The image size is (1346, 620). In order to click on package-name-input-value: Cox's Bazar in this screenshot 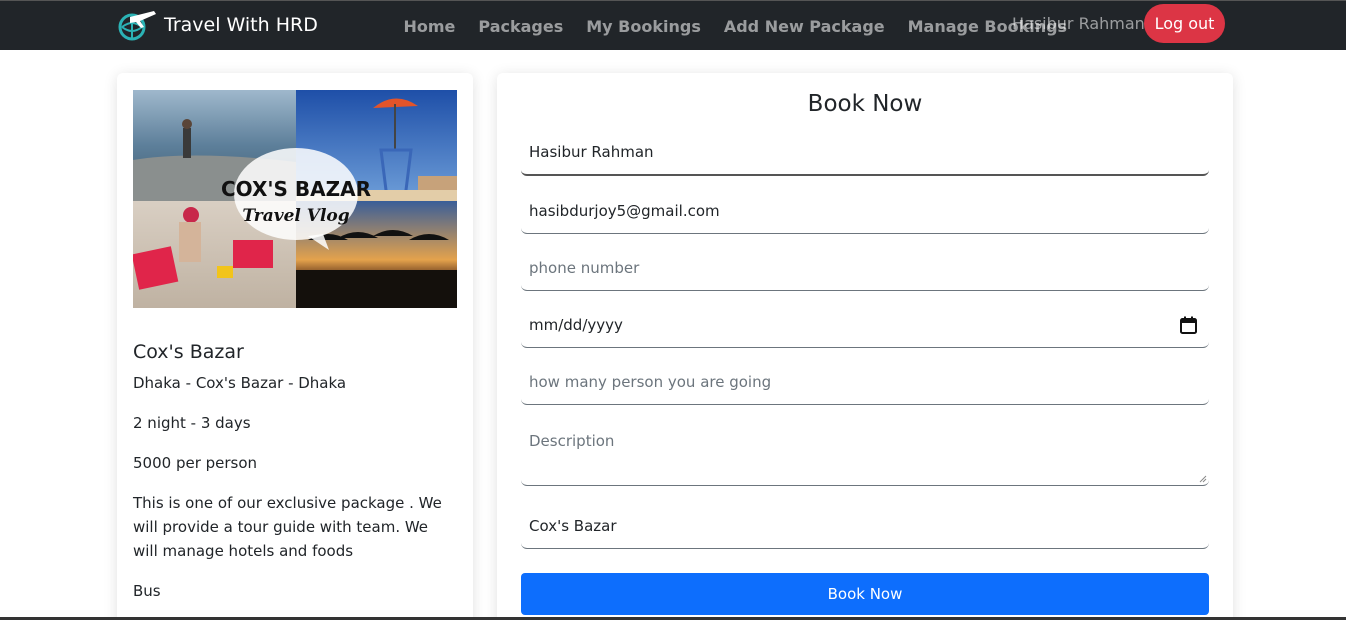, I will do `click(573, 525)`.